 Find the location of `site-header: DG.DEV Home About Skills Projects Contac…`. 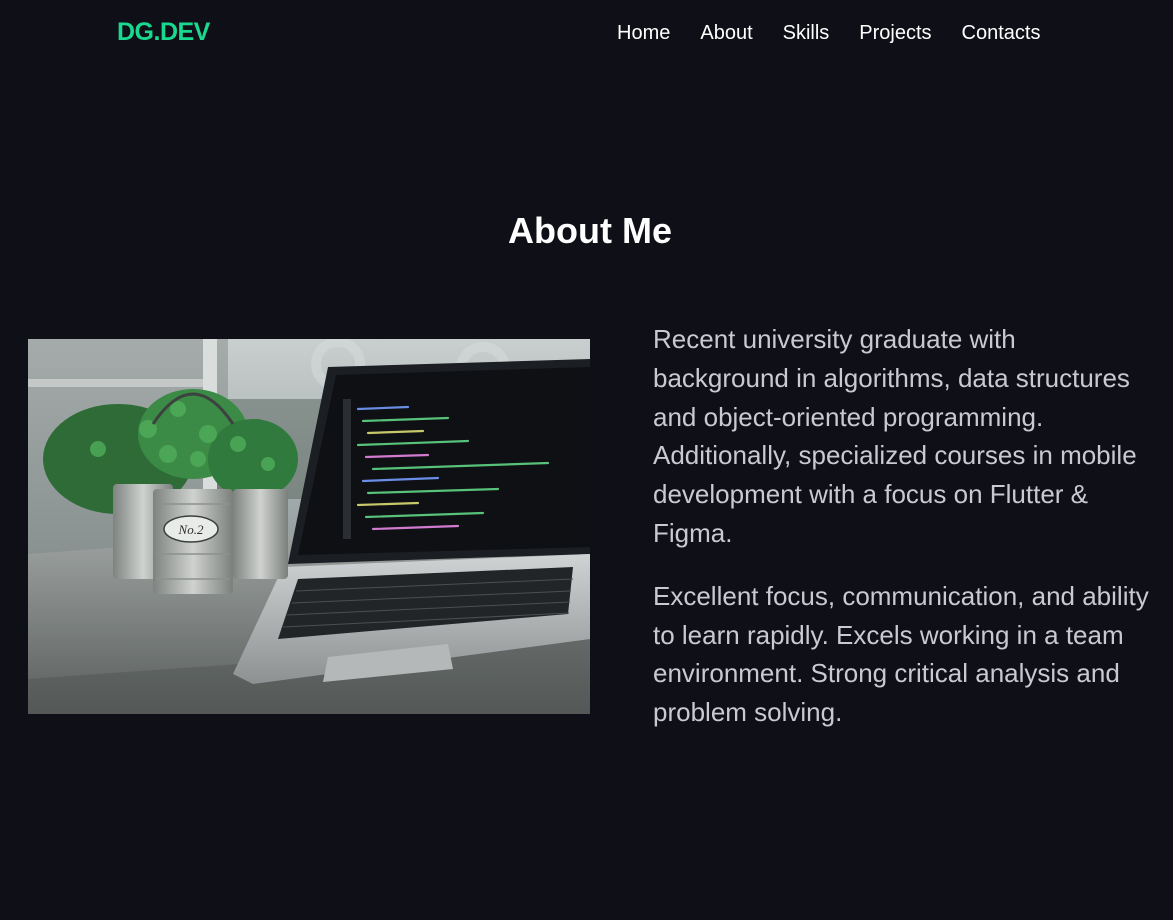

site-header: DG.DEV Home About Skills Projects Contac… is located at coordinates (586, 35).